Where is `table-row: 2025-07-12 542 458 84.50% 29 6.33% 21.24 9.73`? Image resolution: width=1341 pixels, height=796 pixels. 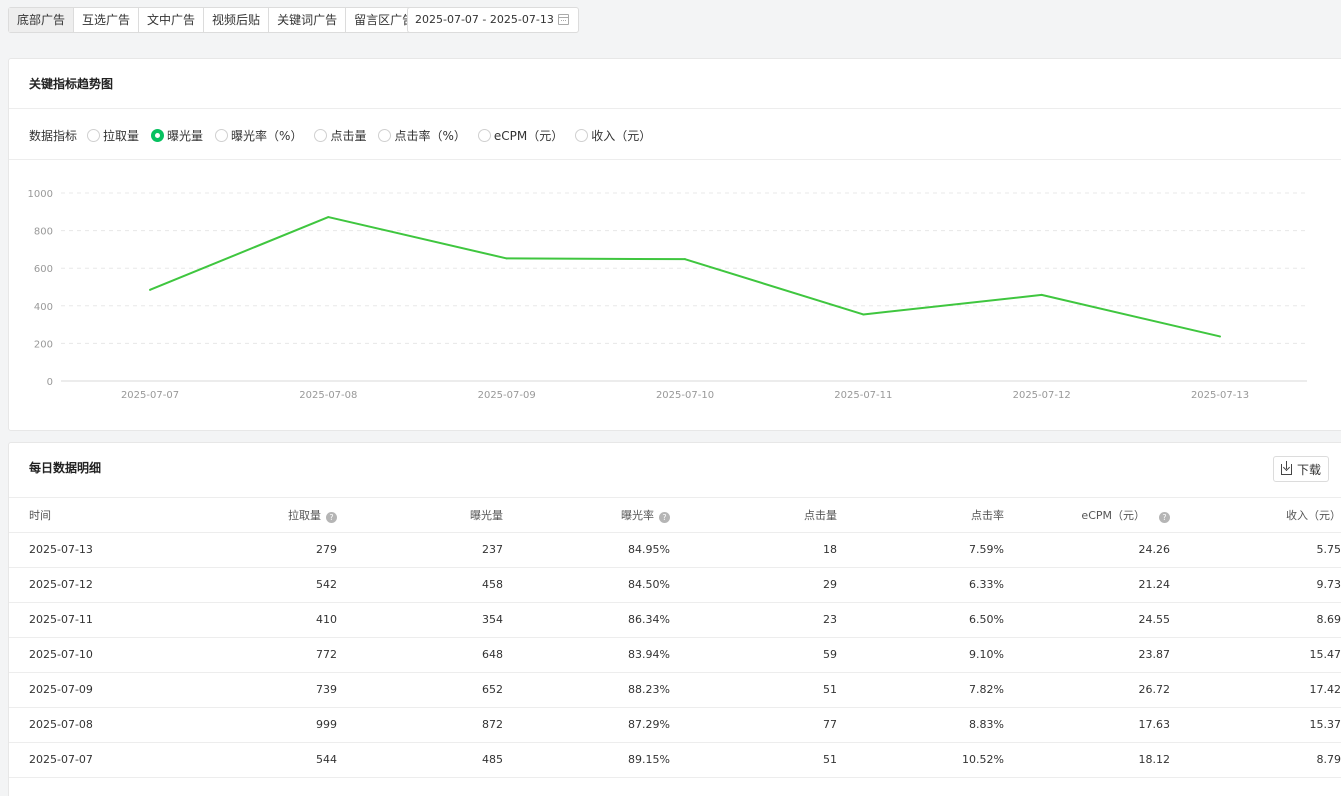 table-row: 2025-07-12 542 458 84.50% 29 6.33% 21.24 9.73 is located at coordinates (675, 585).